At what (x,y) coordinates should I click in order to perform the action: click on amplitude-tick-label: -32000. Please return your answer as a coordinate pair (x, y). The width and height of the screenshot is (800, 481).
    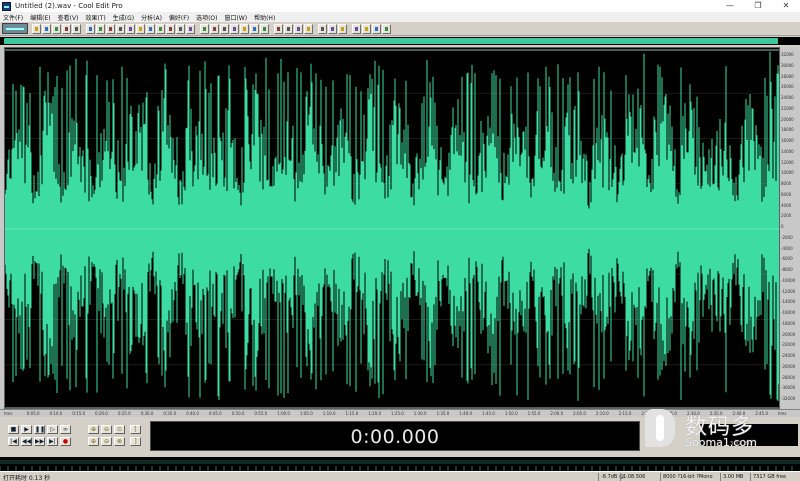
    Looking at the image, I should click on (788, 398).